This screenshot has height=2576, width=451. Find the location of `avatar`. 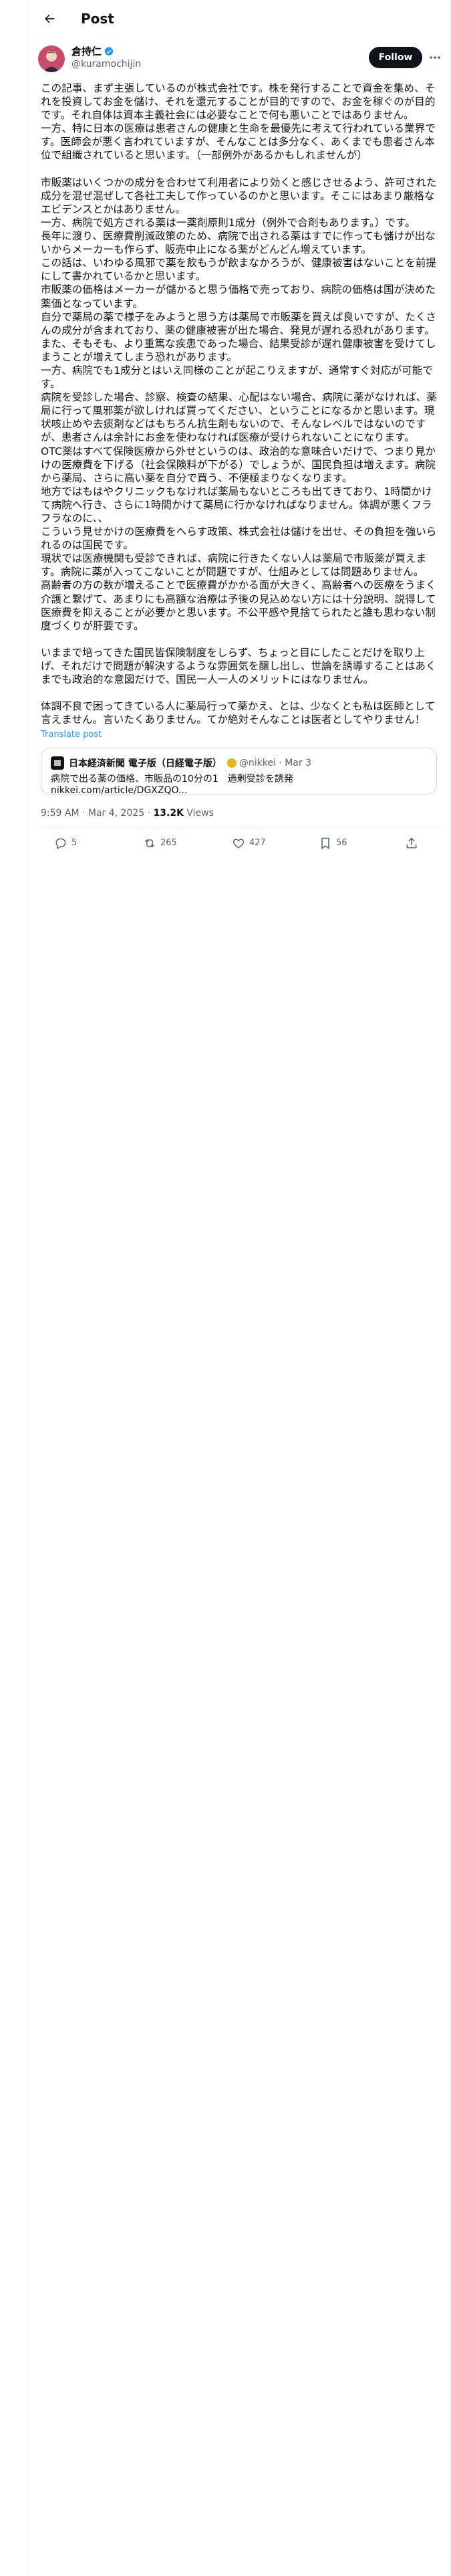

avatar is located at coordinates (51, 59).